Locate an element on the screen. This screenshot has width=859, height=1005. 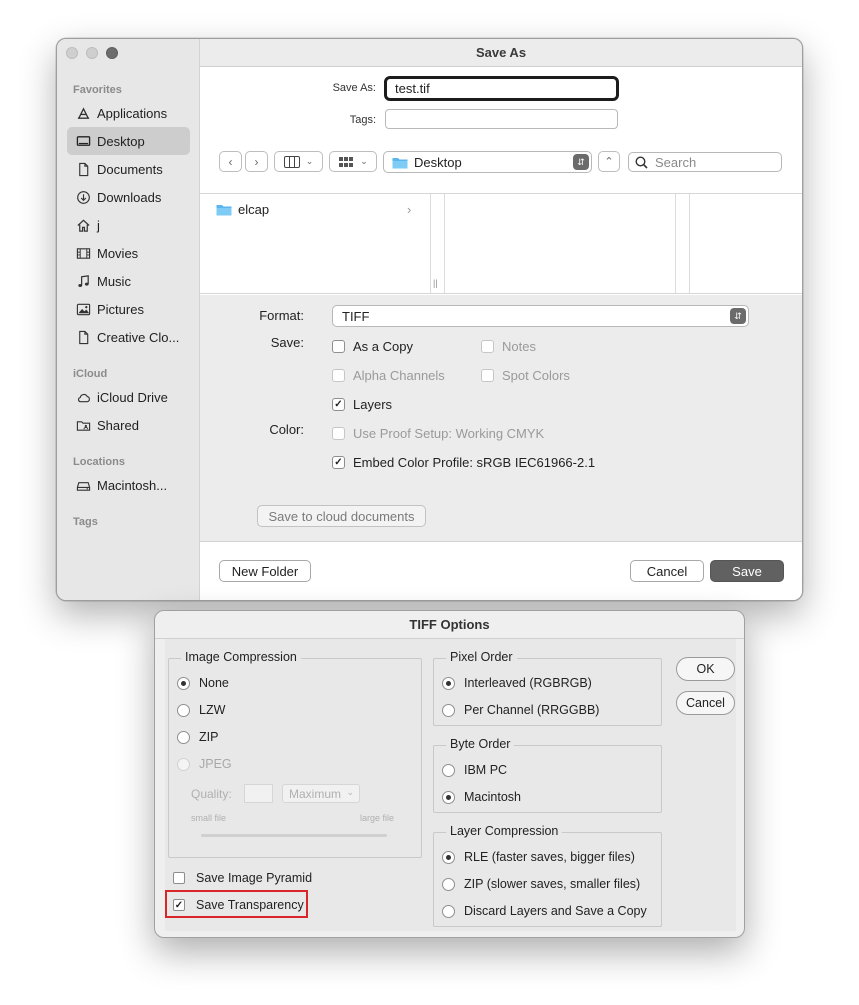
small-file-label: small file is located at coordinates (209, 818).